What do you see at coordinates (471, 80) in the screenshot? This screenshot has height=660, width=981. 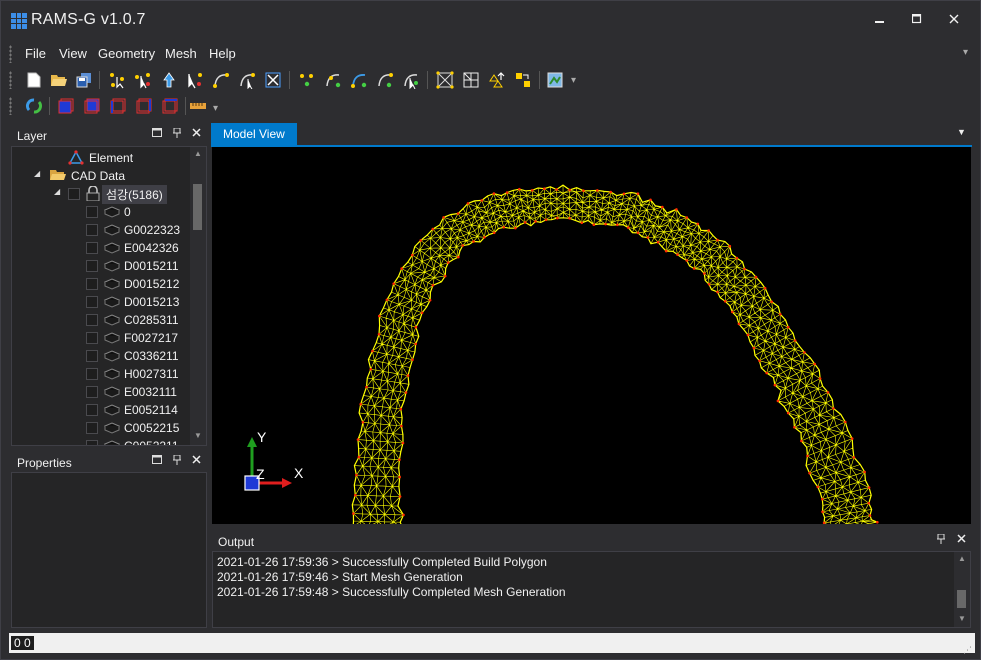 I see `mesh-quad-icon` at bounding box center [471, 80].